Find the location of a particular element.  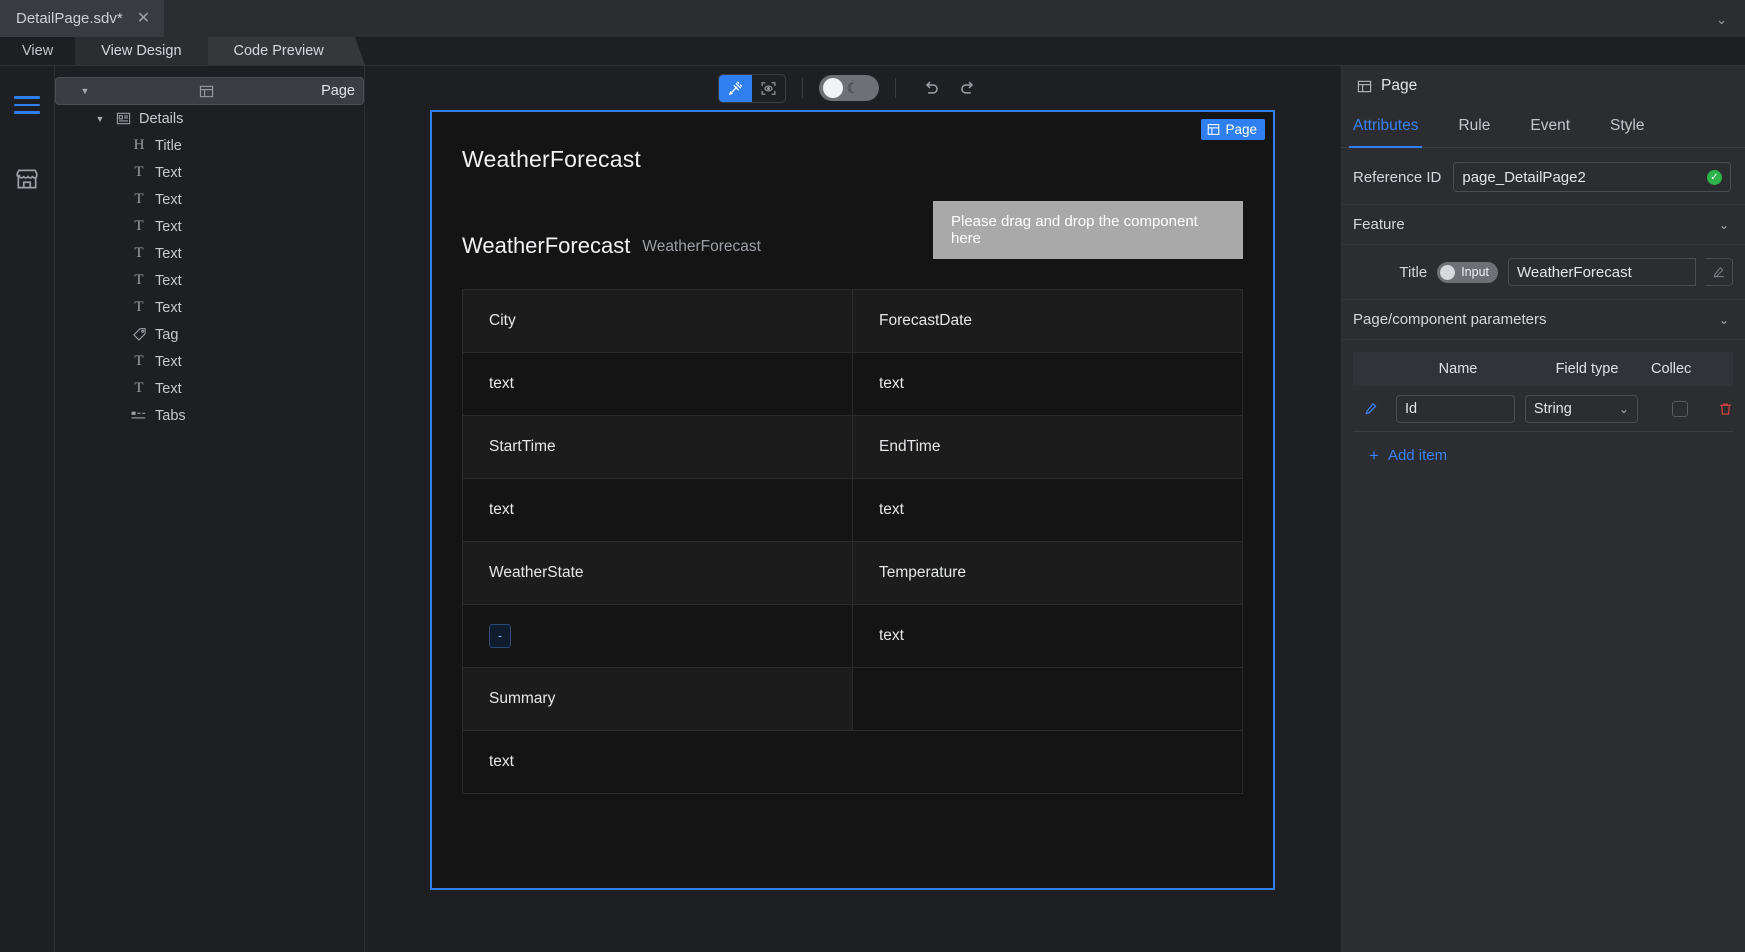

tab-rule-label: Rule is located at coordinates (1474, 125).